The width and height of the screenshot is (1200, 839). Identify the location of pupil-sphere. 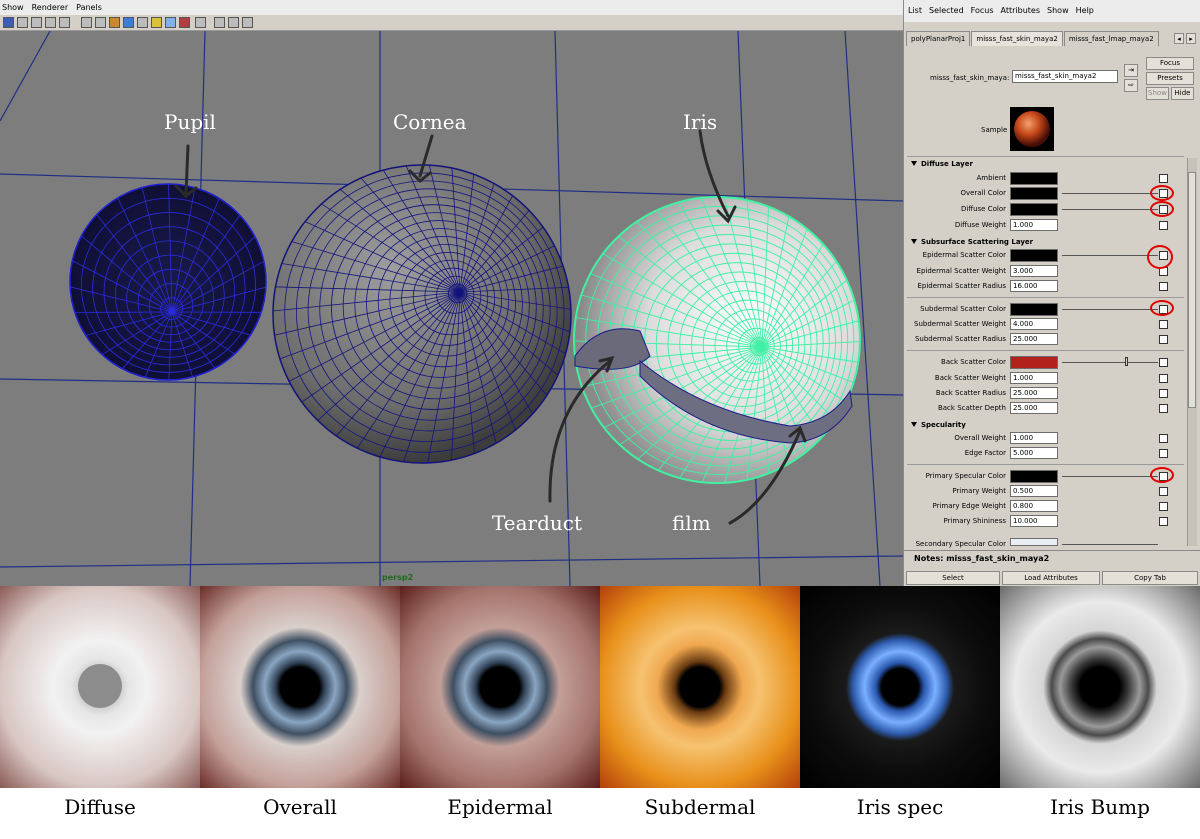
(167, 281).